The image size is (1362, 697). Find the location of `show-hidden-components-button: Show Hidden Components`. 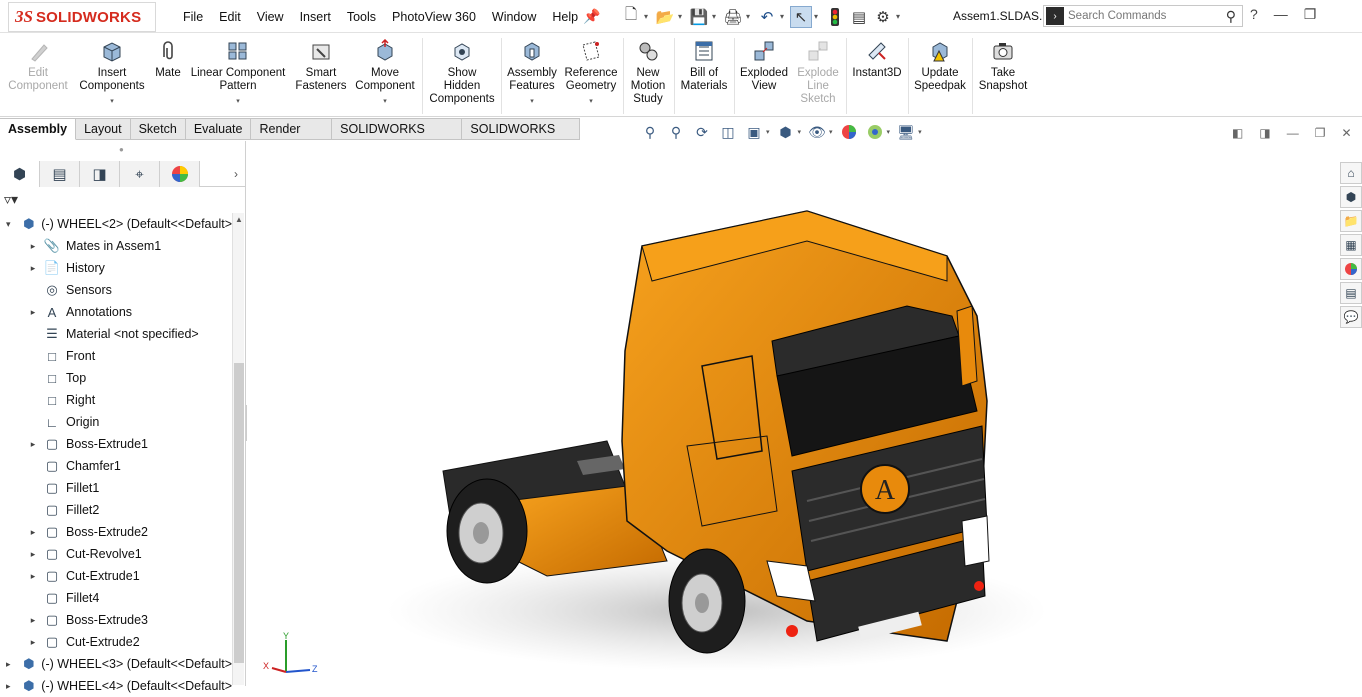

show-hidden-components-button: Show Hidden Components is located at coordinates (462, 72).